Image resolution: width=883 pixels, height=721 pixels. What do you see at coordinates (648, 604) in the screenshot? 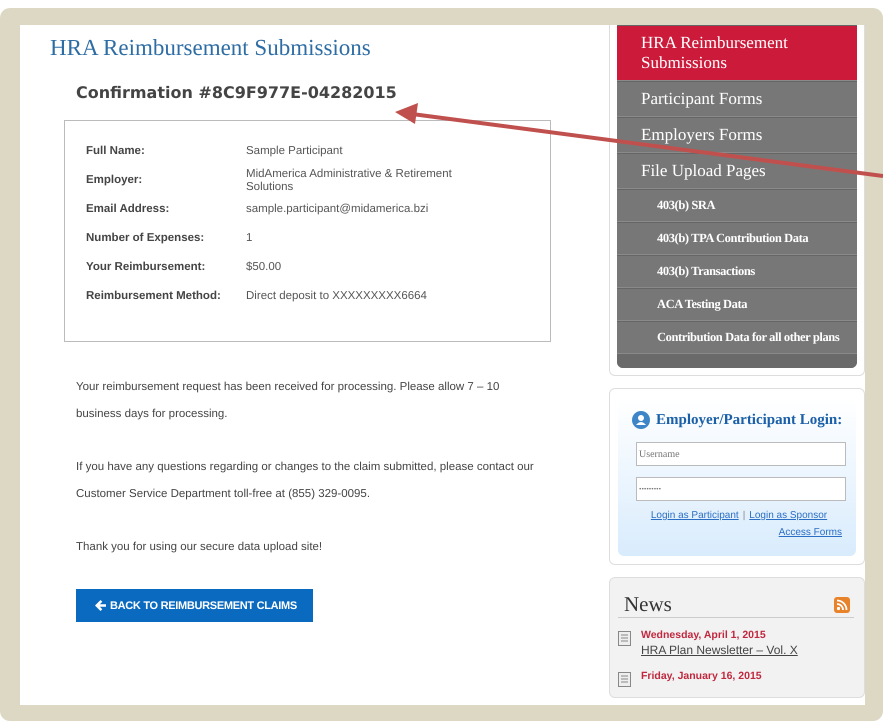
I see `news-title: News` at bounding box center [648, 604].